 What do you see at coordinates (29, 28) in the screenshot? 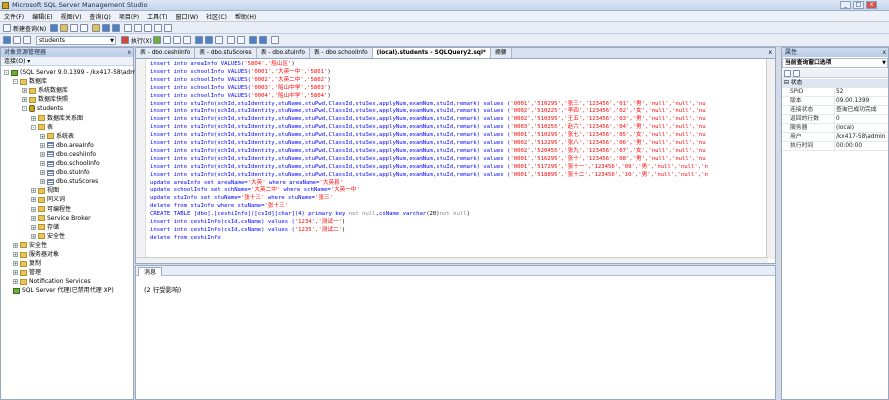
I see `new-query-button: 新建查询(N)` at bounding box center [29, 28].